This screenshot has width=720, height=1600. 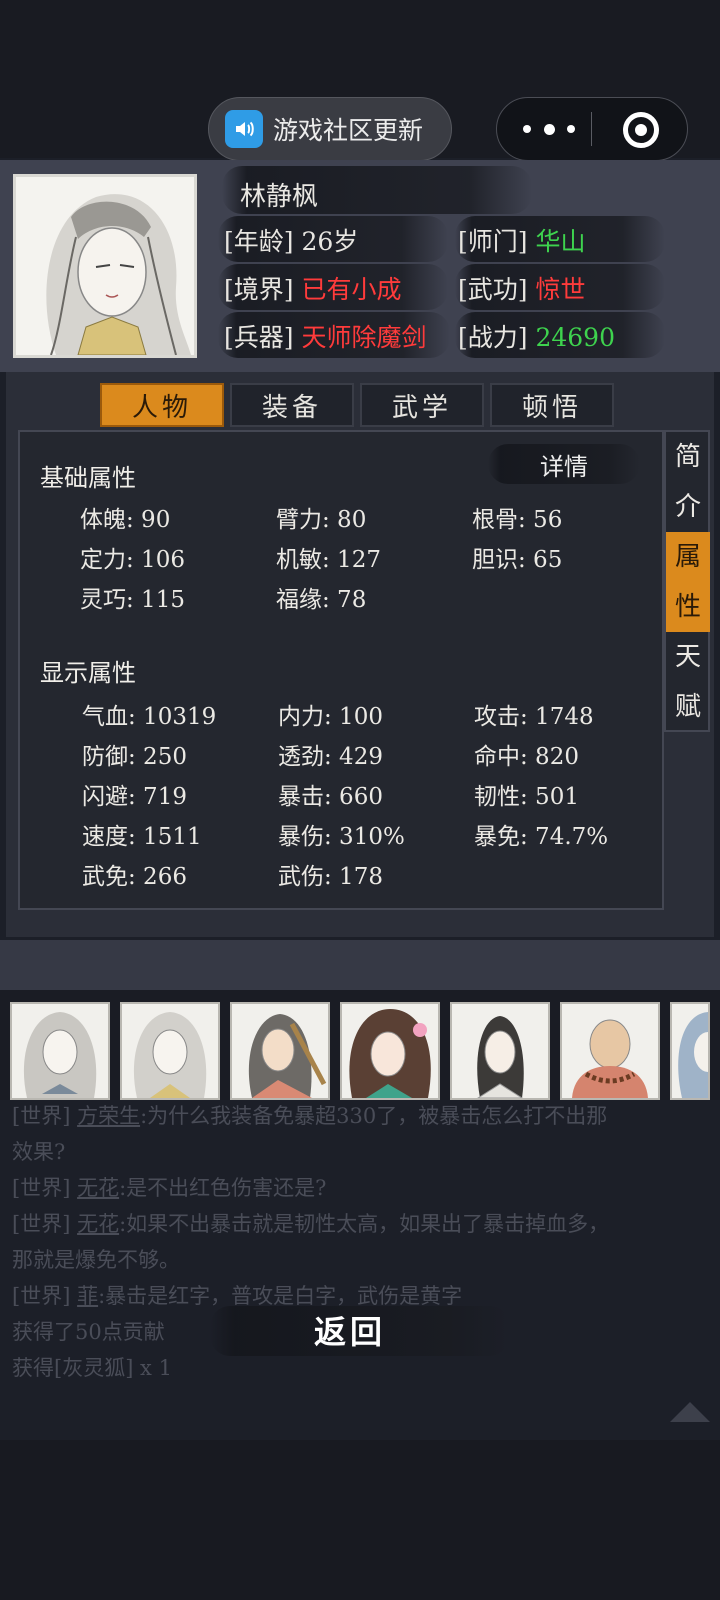 What do you see at coordinates (688, 682) in the screenshot?
I see `side-tab-talent: 天 赋` at bounding box center [688, 682].